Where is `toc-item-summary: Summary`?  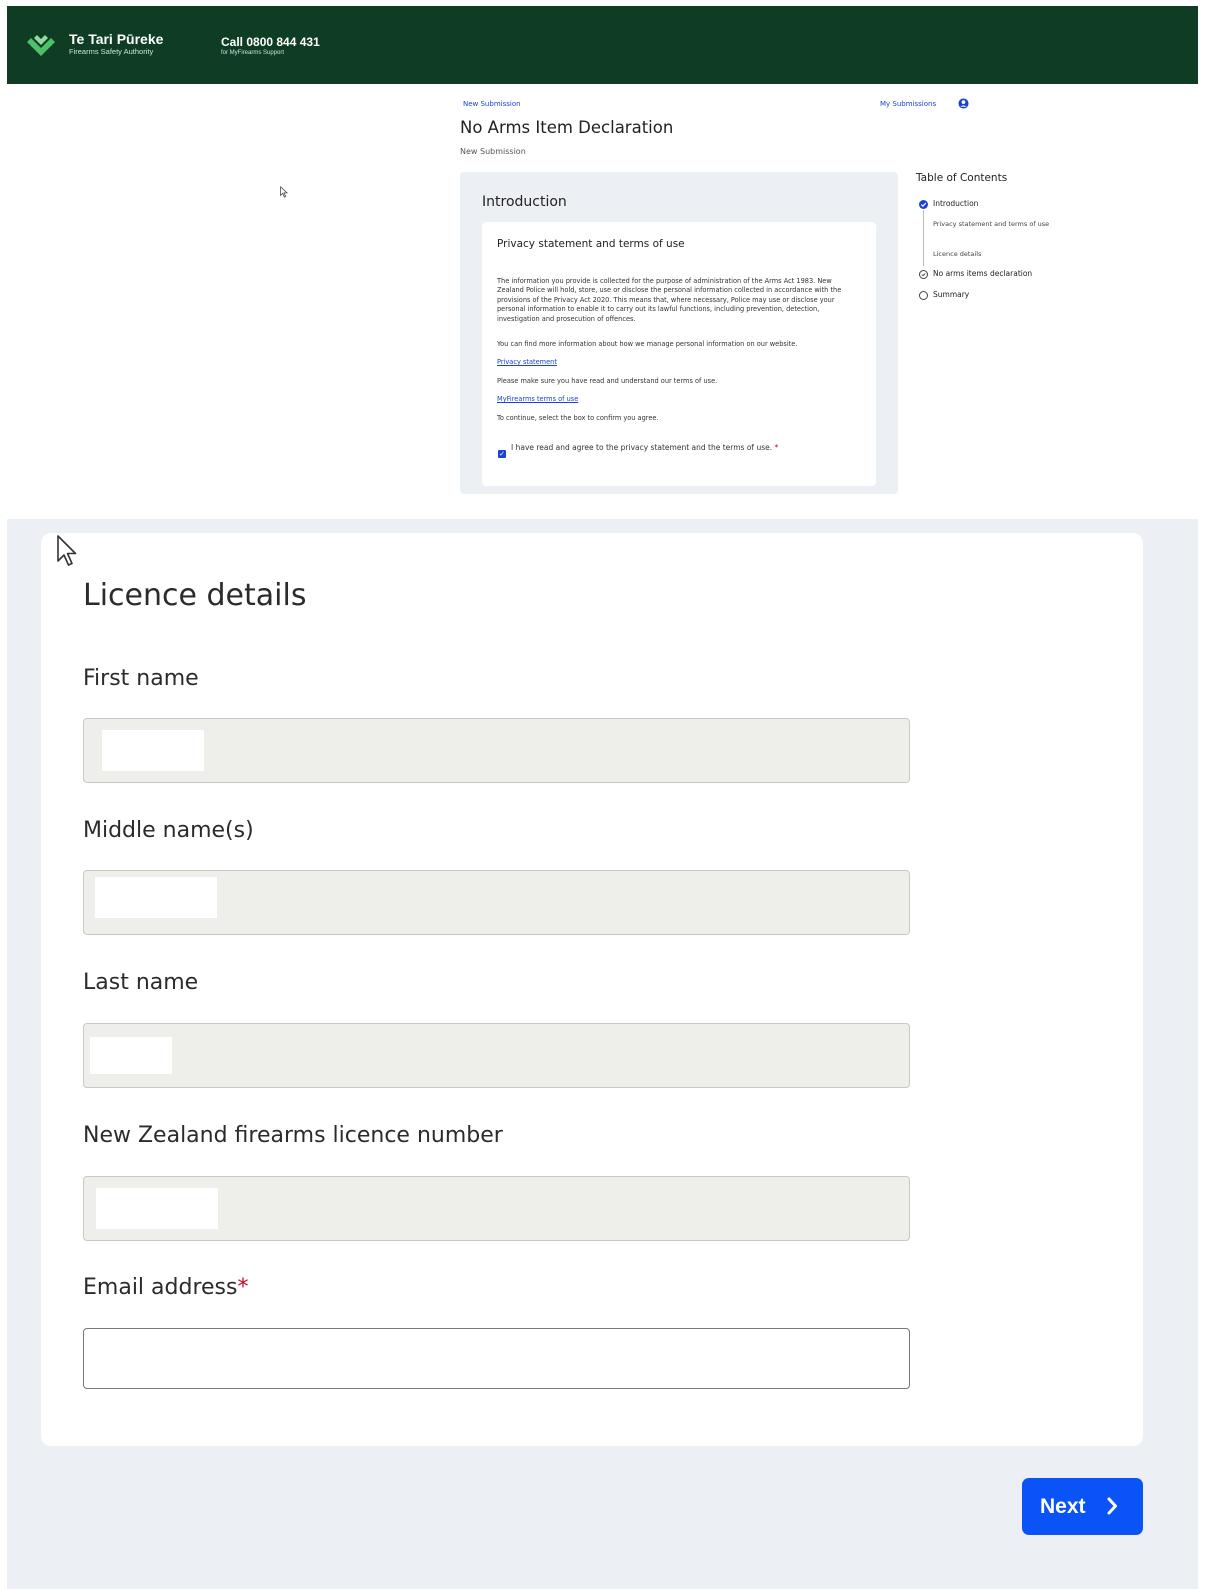
toc-item-summary: Summary is located at coordinates (951, 294).